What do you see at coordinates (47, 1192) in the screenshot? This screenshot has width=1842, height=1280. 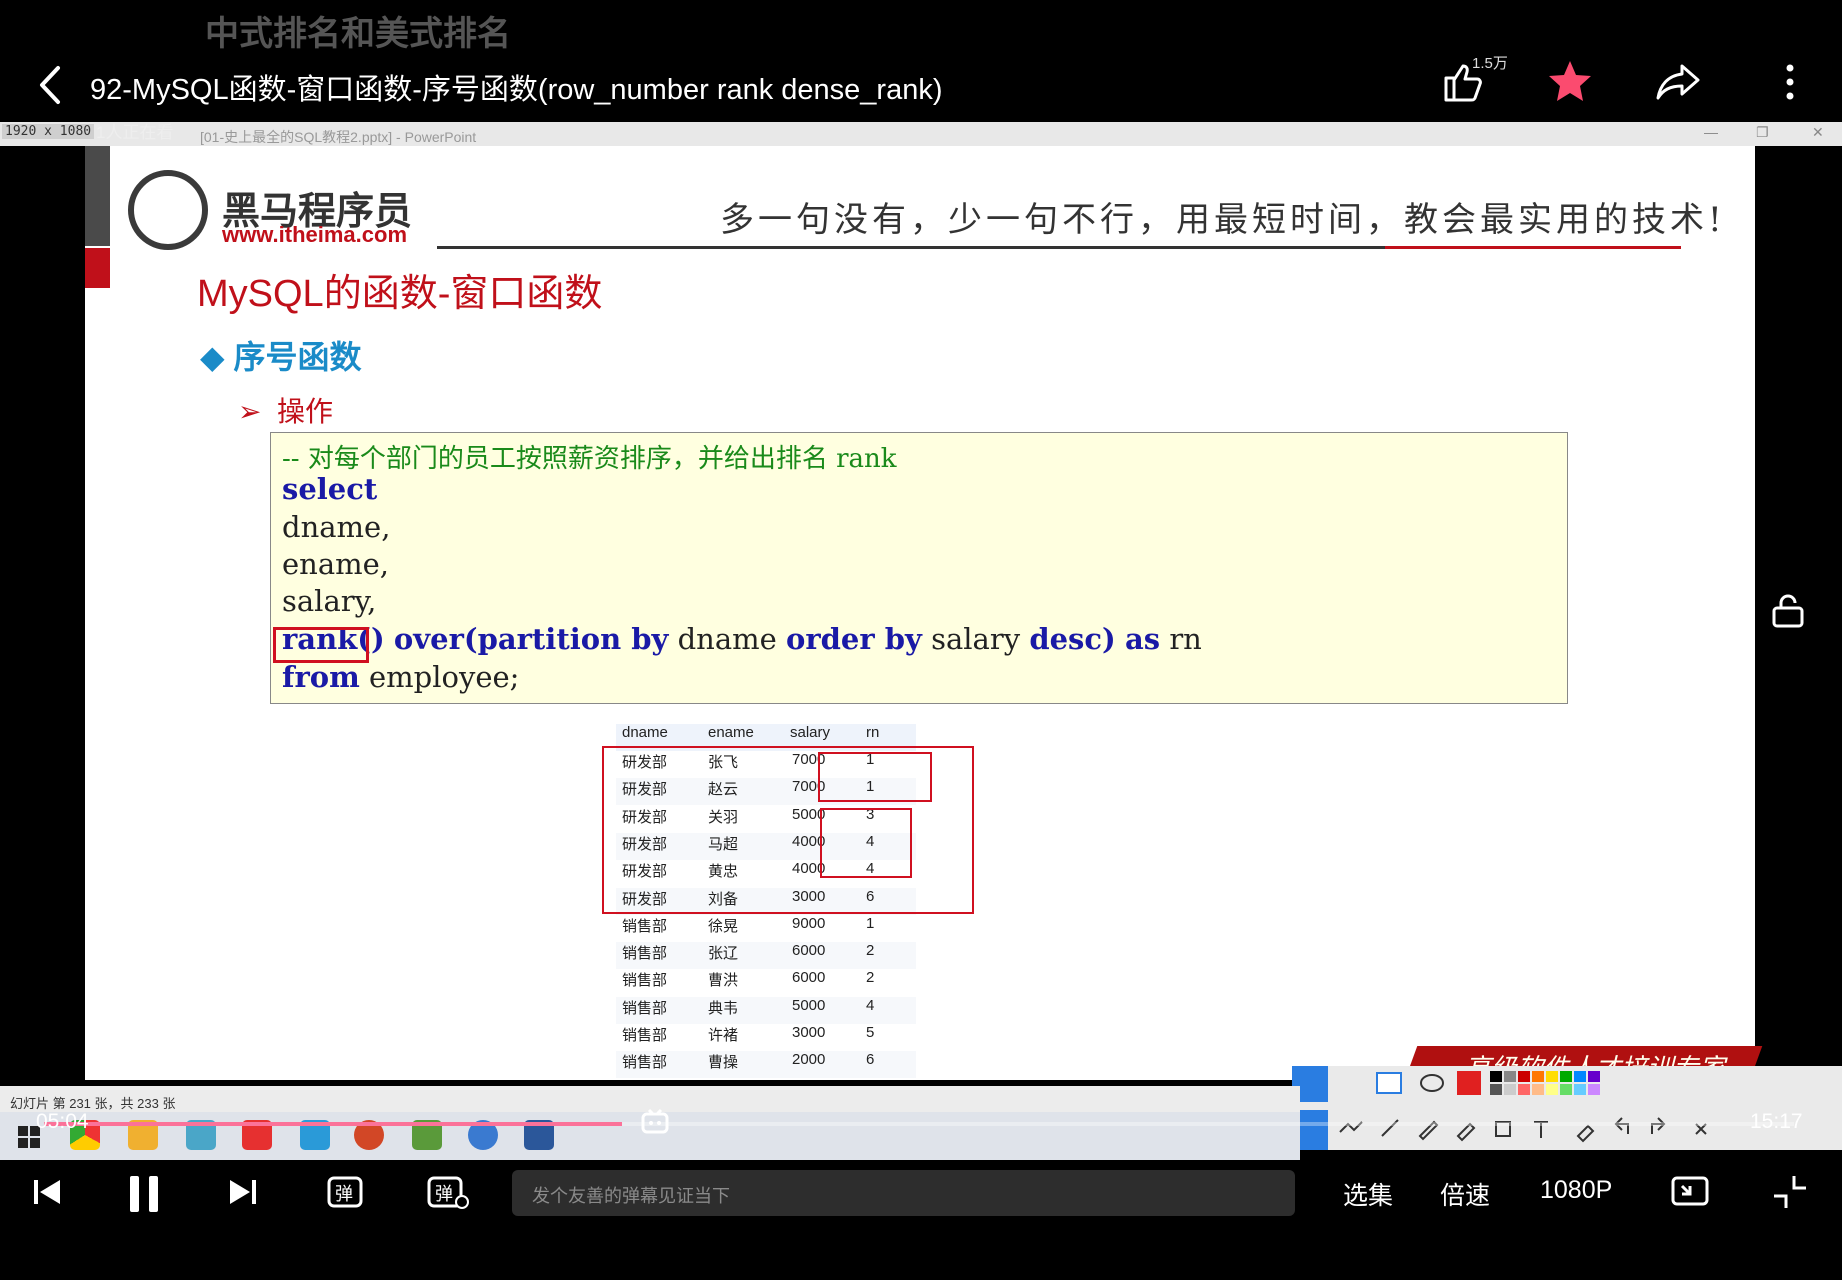 I see `previous-icon` at bounding box center [47, 1192].